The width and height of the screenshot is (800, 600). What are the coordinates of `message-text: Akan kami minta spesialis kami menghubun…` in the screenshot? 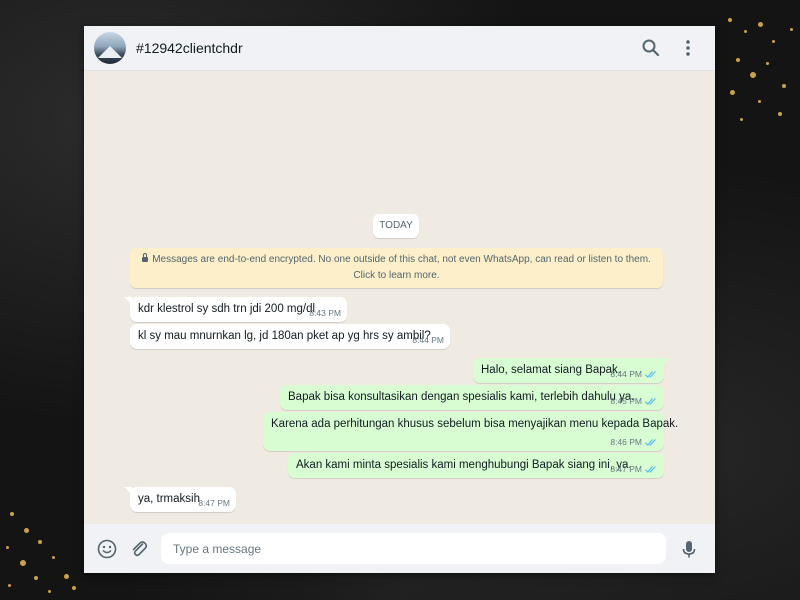 It's located at (464, 465).